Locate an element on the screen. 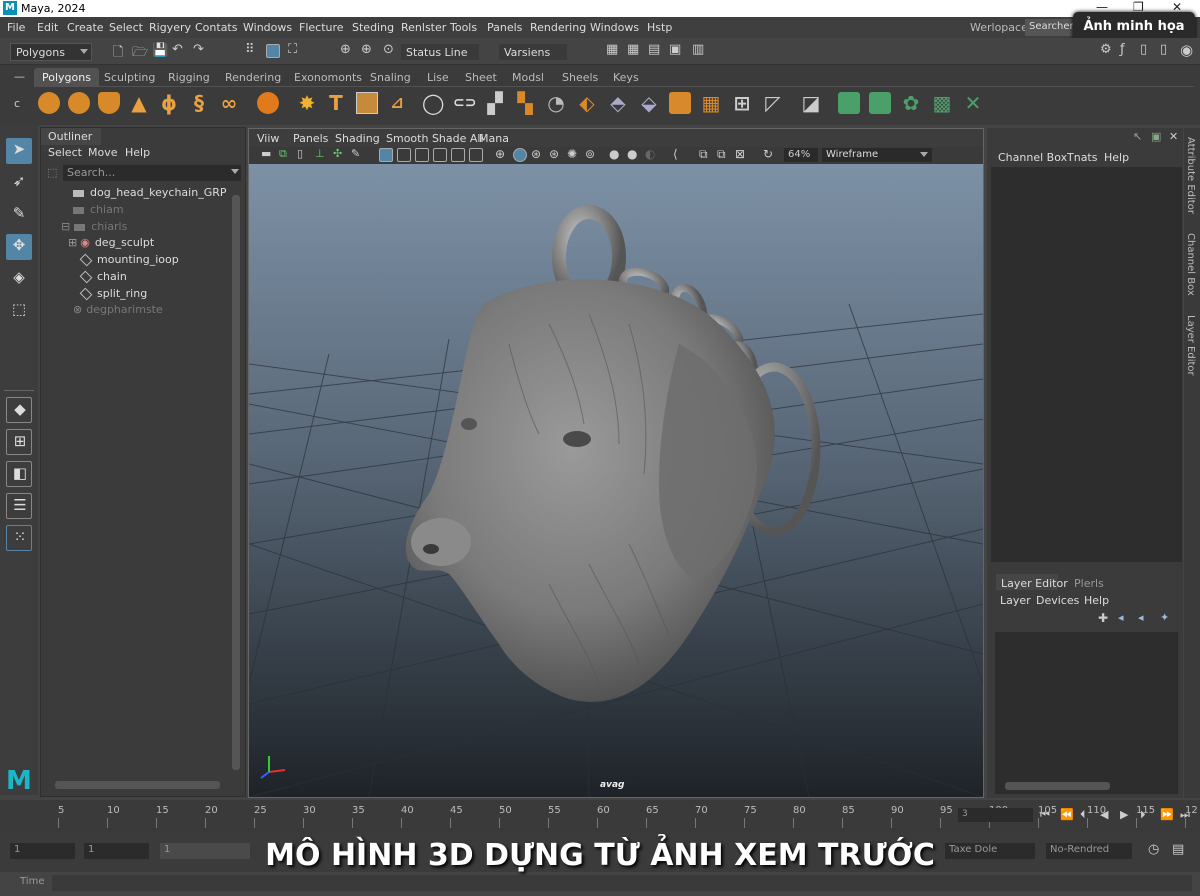  vp-menu-shading: Shading is located at coordinates (357, 138).